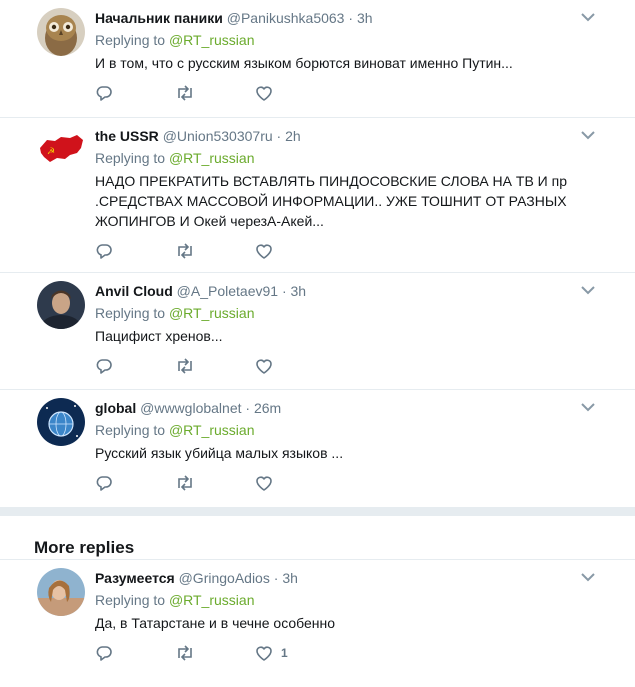  Describe the element at coordinates (135, 578) in the screenshot. I see `display-name: Разумеется` at that location.